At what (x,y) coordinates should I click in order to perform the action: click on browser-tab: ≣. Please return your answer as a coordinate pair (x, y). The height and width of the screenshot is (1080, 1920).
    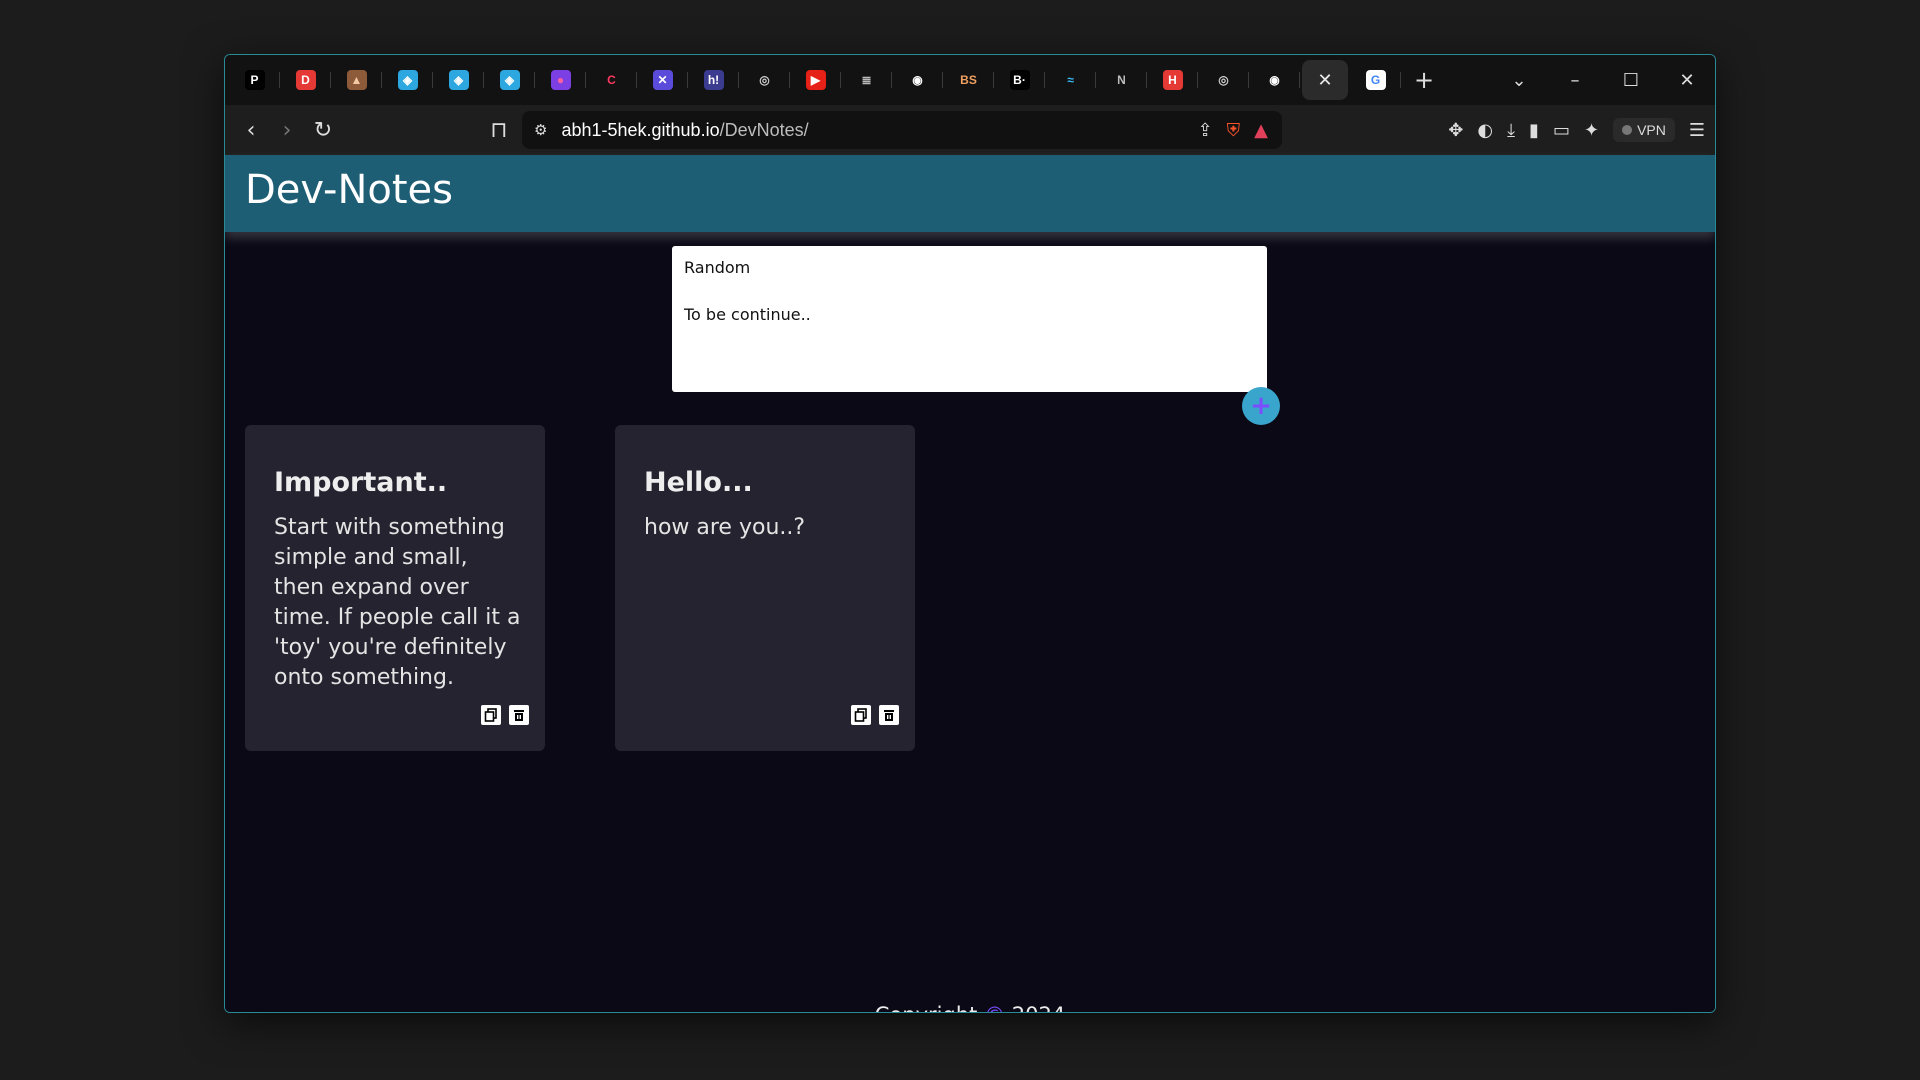
    Looking at the image, I should click on (866, 80).